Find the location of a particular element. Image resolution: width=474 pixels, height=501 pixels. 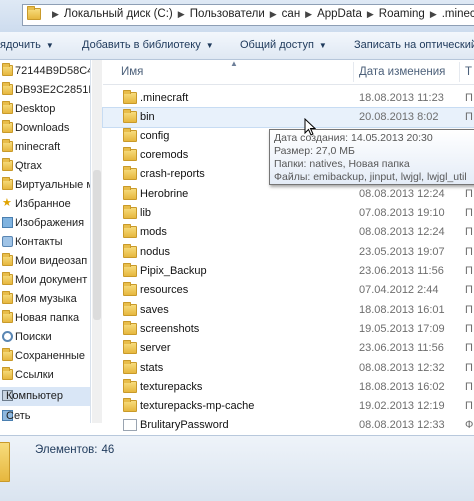

file-row: nodus 23.05.2013 19:07 П is located at coordinates (288, 252).